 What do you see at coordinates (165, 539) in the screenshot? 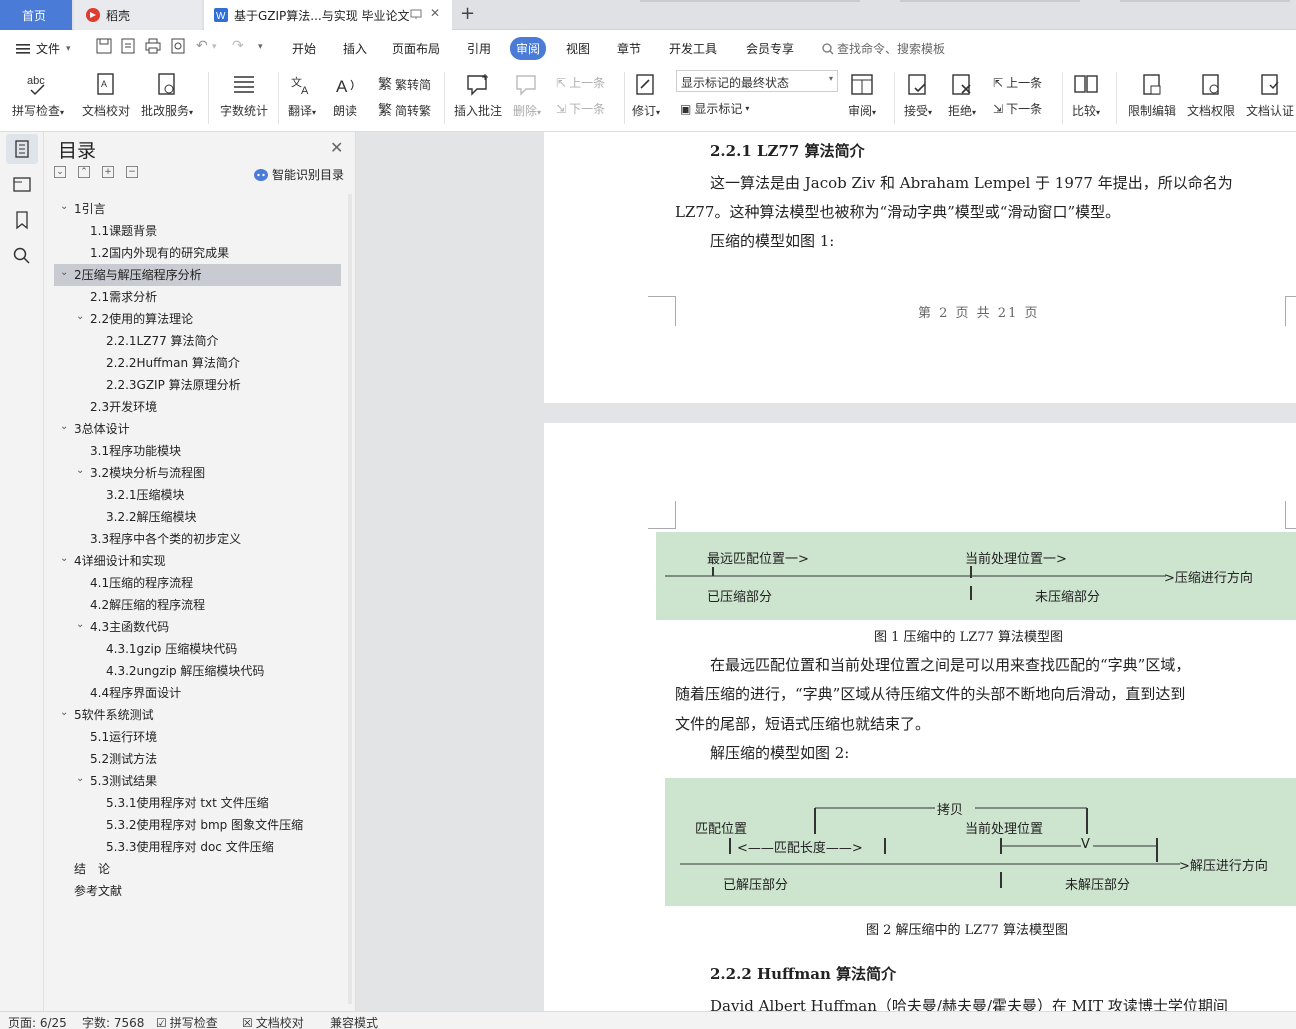
I see `toc-item: 3.3程序中各个类的初步定义` at bounding box center [165, 539].